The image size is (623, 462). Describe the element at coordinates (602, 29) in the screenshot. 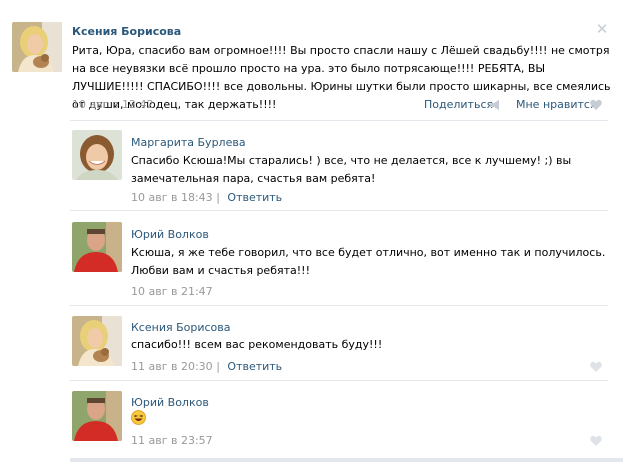

I see `close-icon: ✕` at that location.